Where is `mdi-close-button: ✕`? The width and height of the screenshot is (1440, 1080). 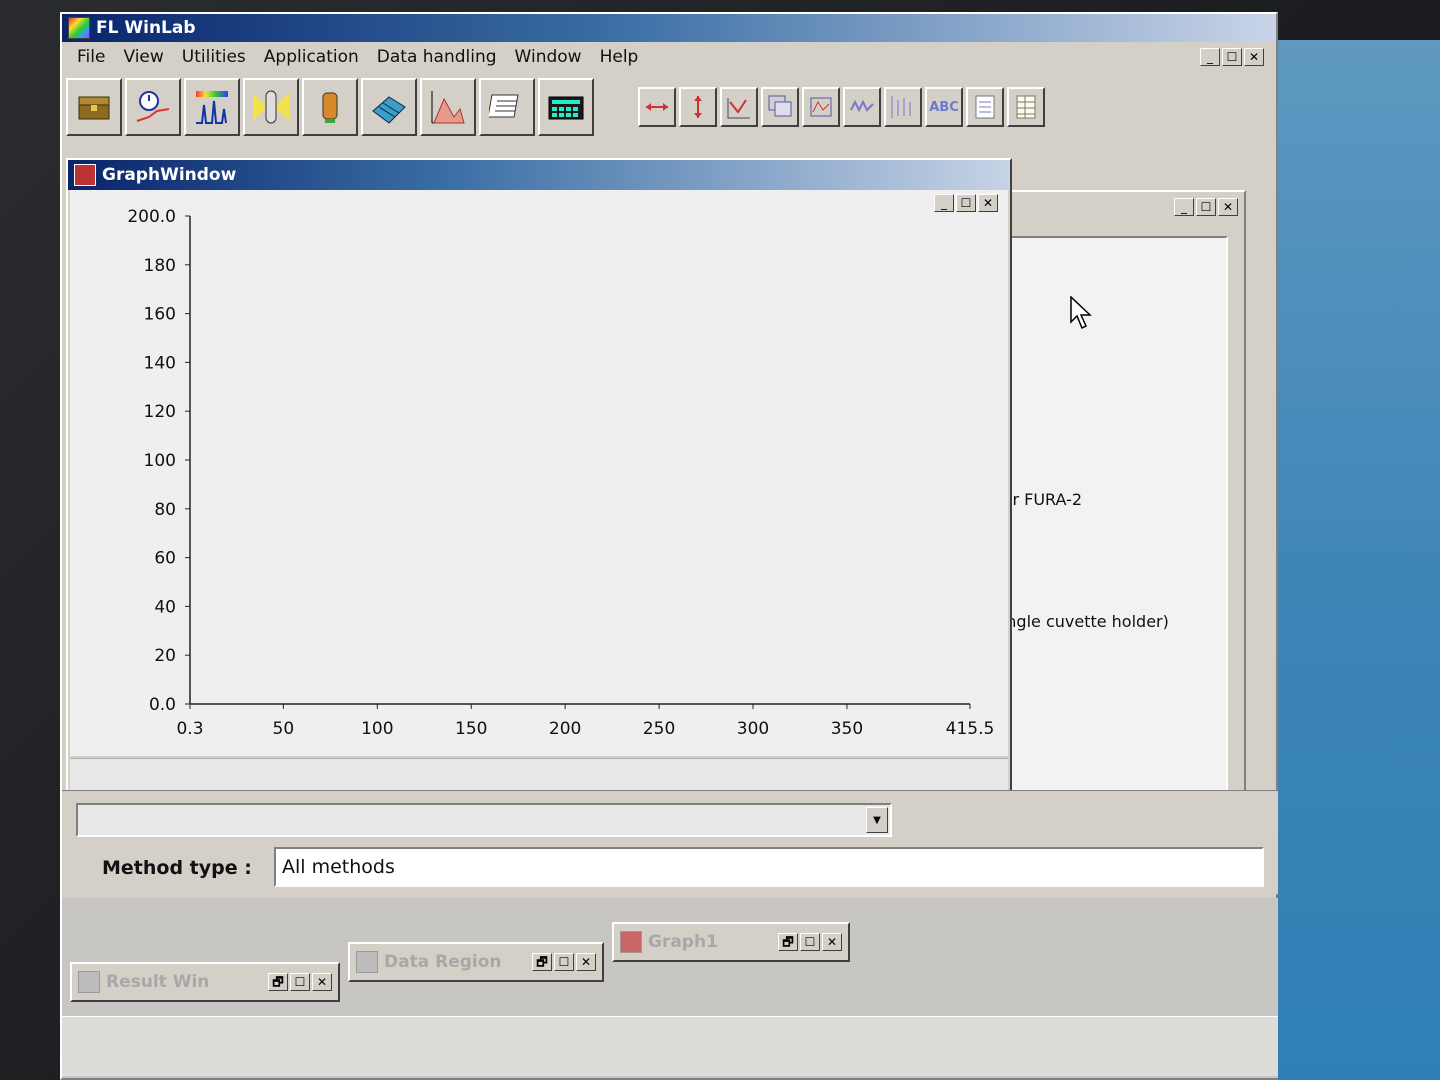 mdi-close-button: ✕ is located at coordinates (1254, 57).